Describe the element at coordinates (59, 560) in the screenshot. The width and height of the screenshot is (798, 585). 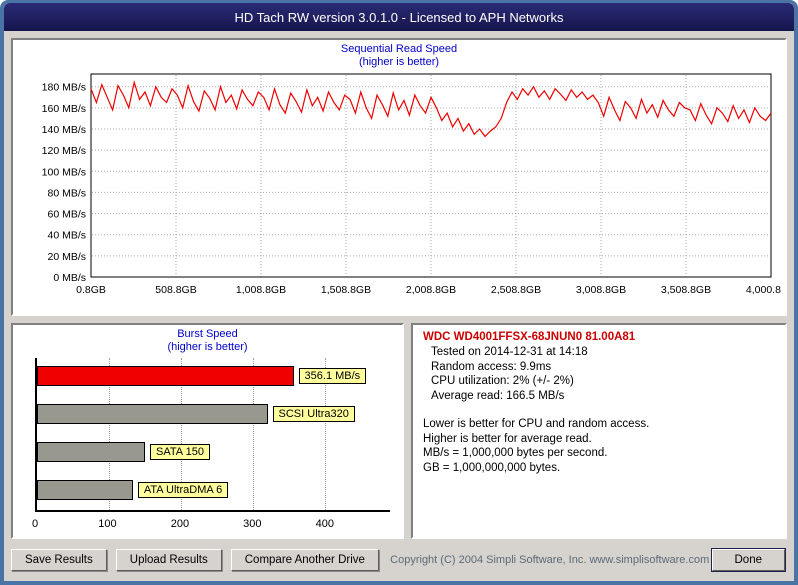
I see `save-results-button: Save Results` at that location.